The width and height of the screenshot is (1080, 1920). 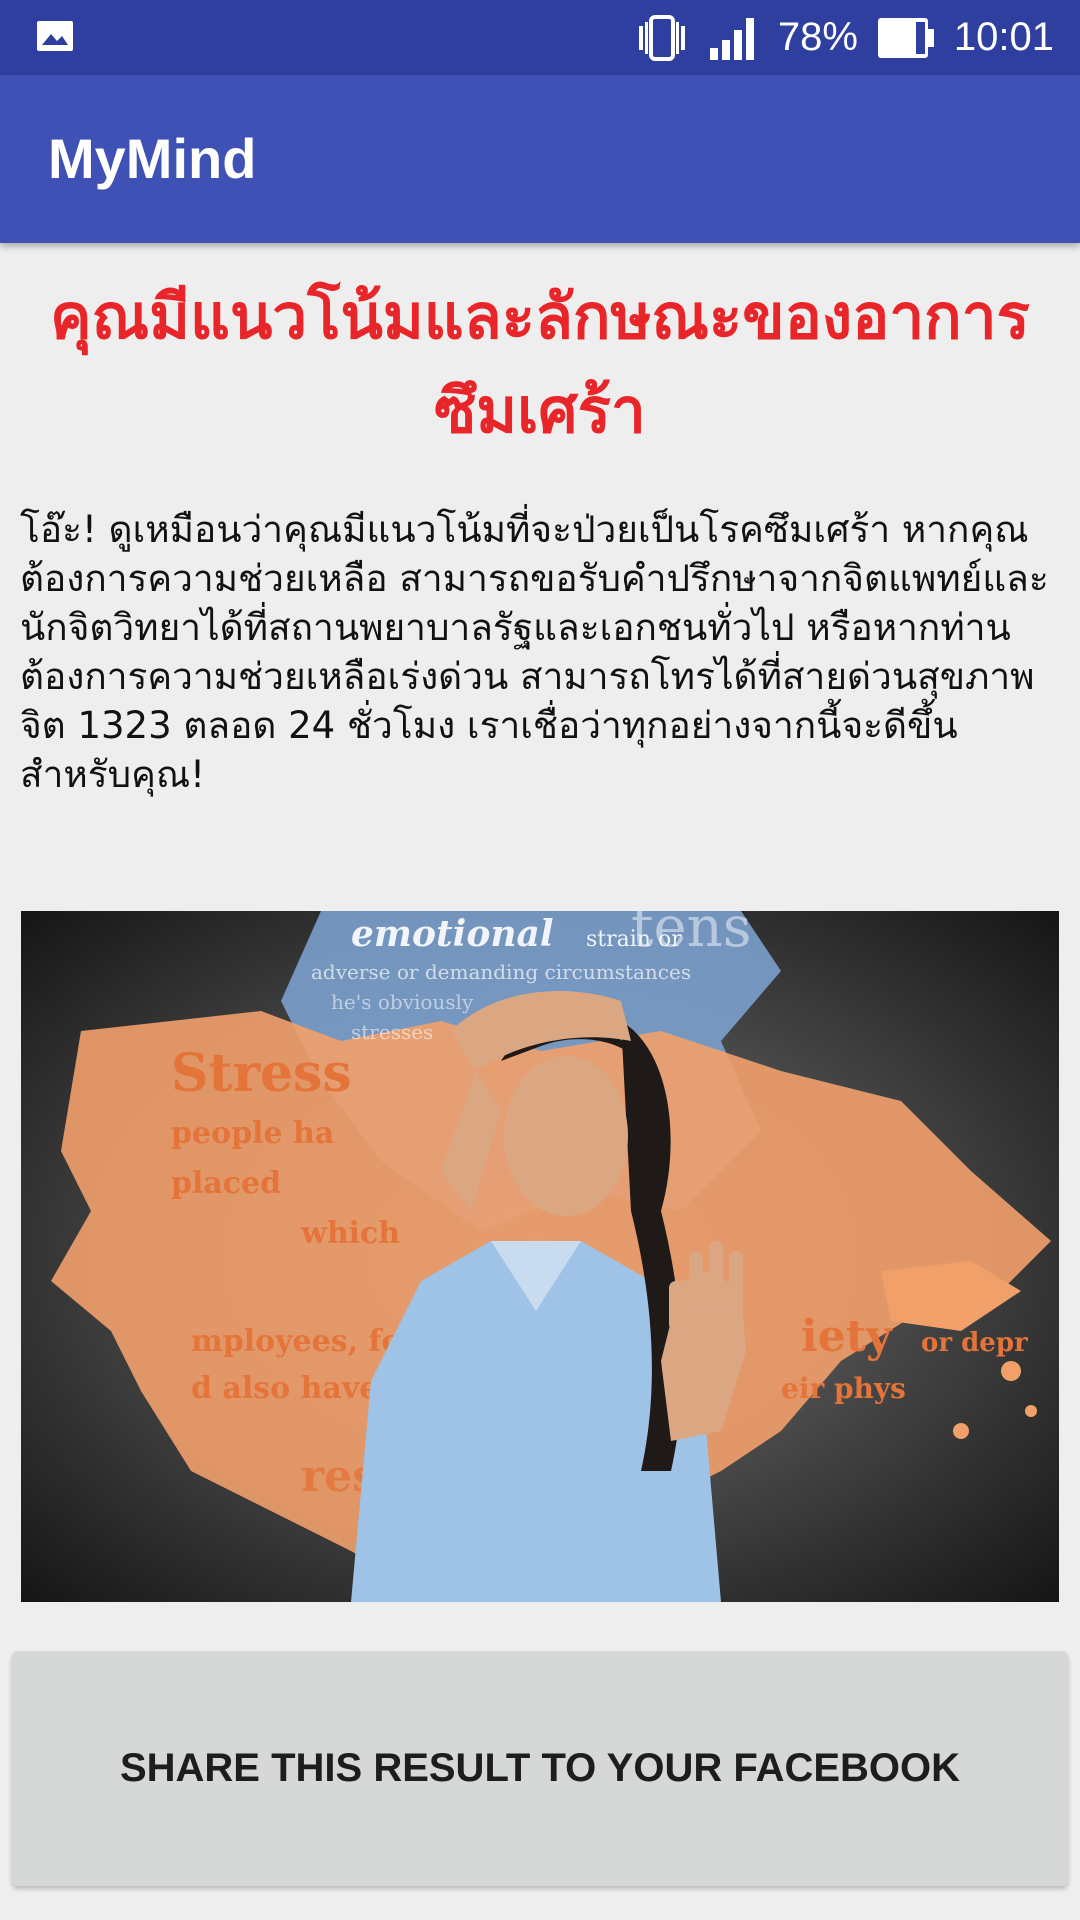 I want to click on status-bar: 78% 10:01, so click(x=540, y=37).